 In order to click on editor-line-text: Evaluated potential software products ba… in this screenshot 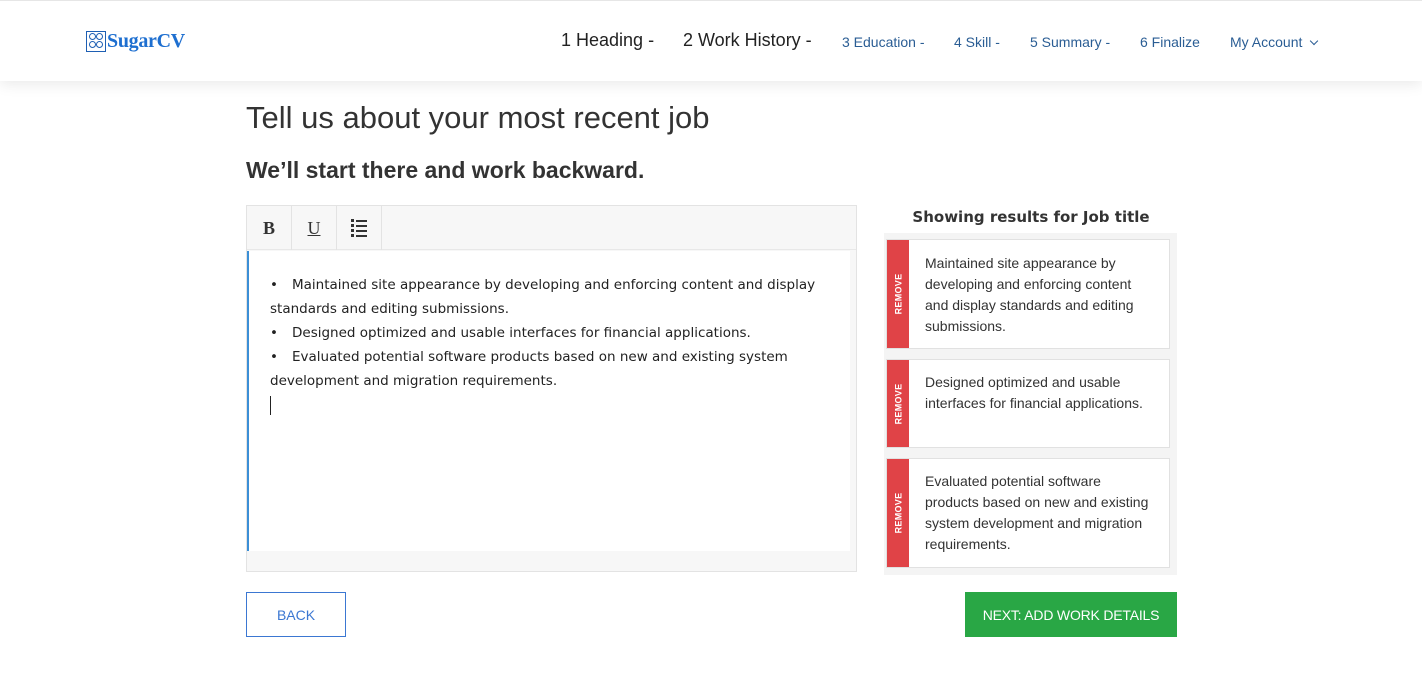, I will do `click(529, 369)`.